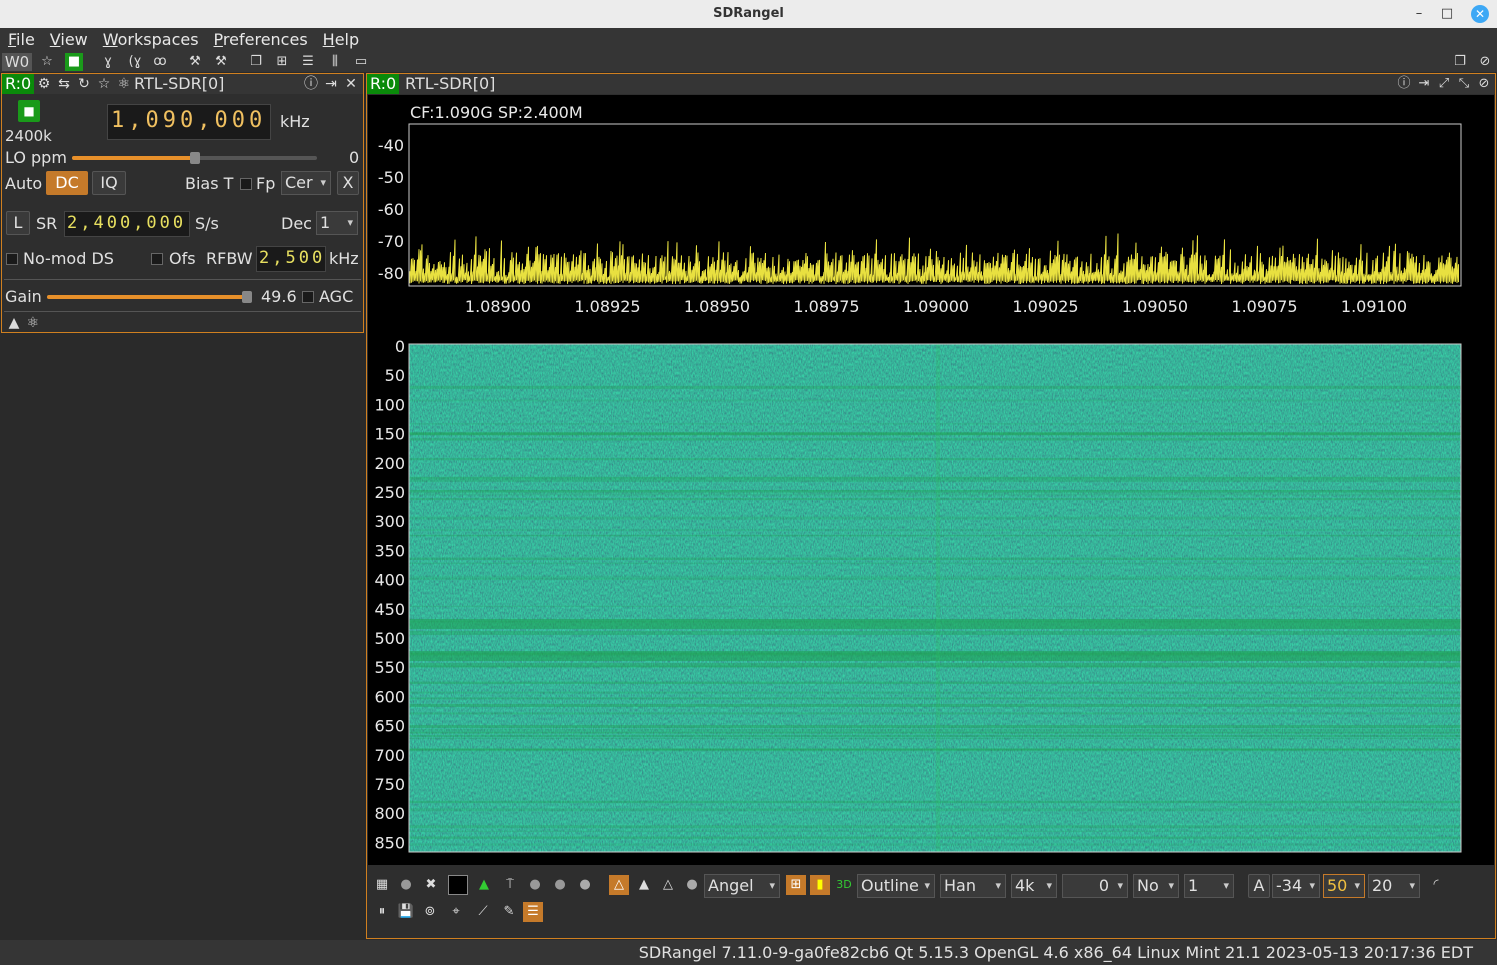 The width and height of the screenshot is (1497, 965). I want to click on add-rx-icon: ɣ, so click(108, 62).